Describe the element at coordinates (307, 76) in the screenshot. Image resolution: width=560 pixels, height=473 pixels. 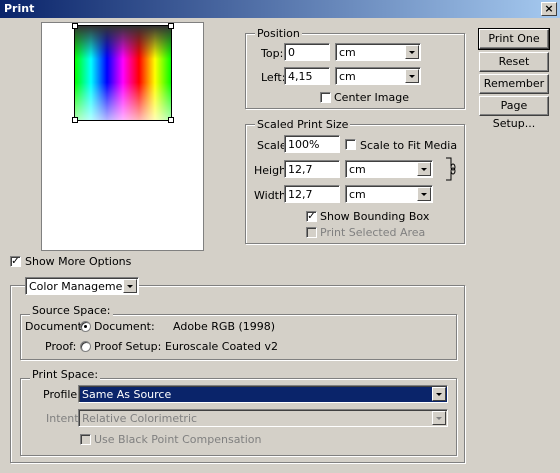
I see `left-input: 4,15` at that location.